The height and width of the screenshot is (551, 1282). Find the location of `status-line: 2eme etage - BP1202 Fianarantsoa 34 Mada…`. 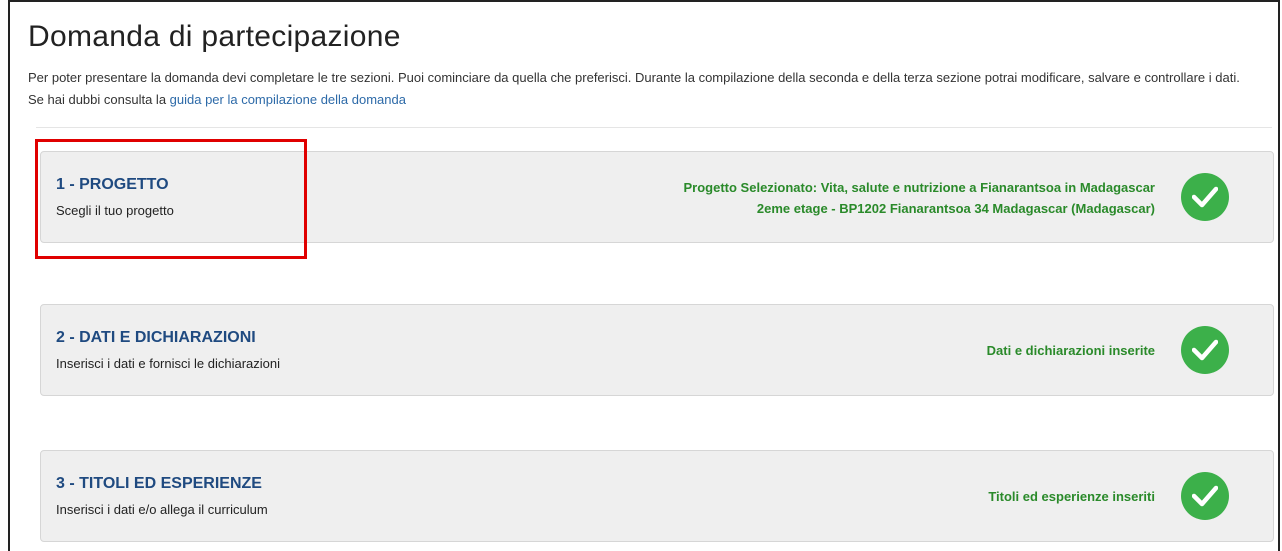

status-line: 2eme etage - BP1202 Fianarantsoa 34 Mada… is located at coordinates (955, 208).